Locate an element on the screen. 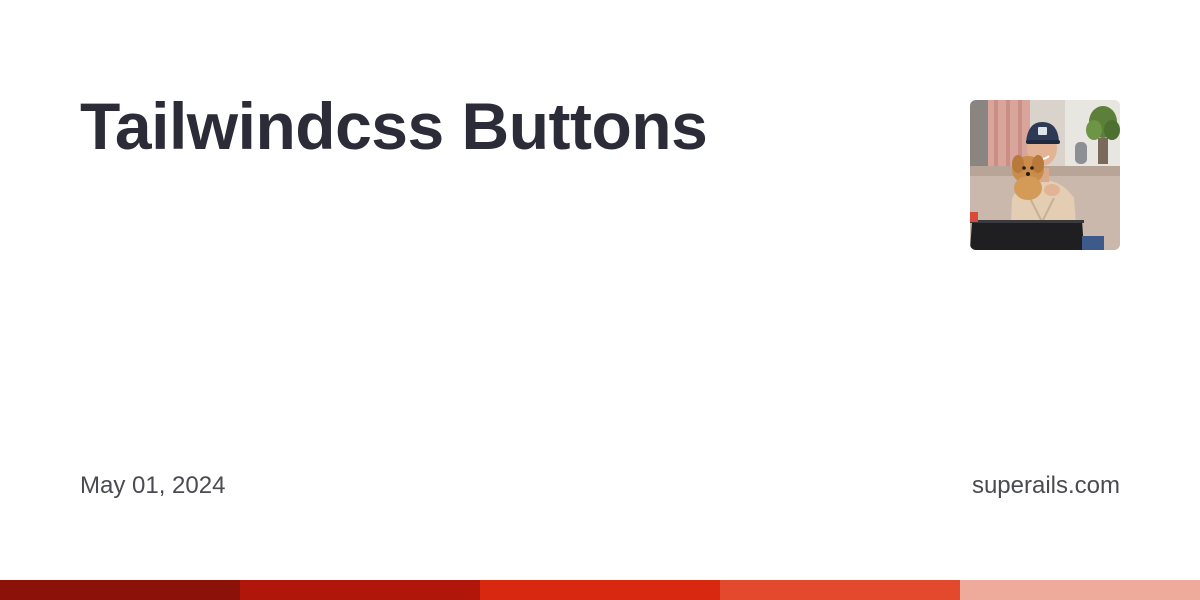 Image resolution: width=1200 pixels, height=600 pixels. publish-date: May 01, 2024 is located at coordinates (153, 485).